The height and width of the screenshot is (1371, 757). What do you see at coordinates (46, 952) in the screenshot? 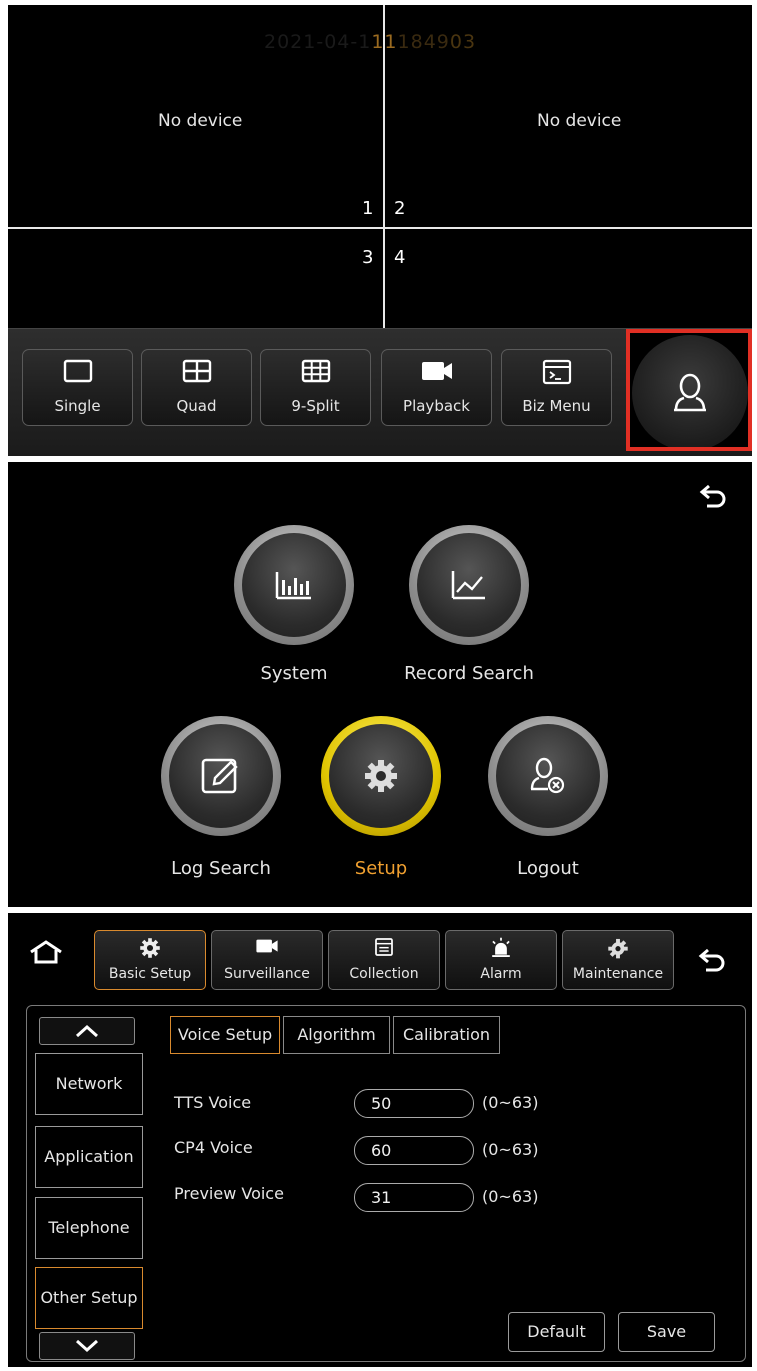
I see `home-icon` at bounding box center [46, 952].